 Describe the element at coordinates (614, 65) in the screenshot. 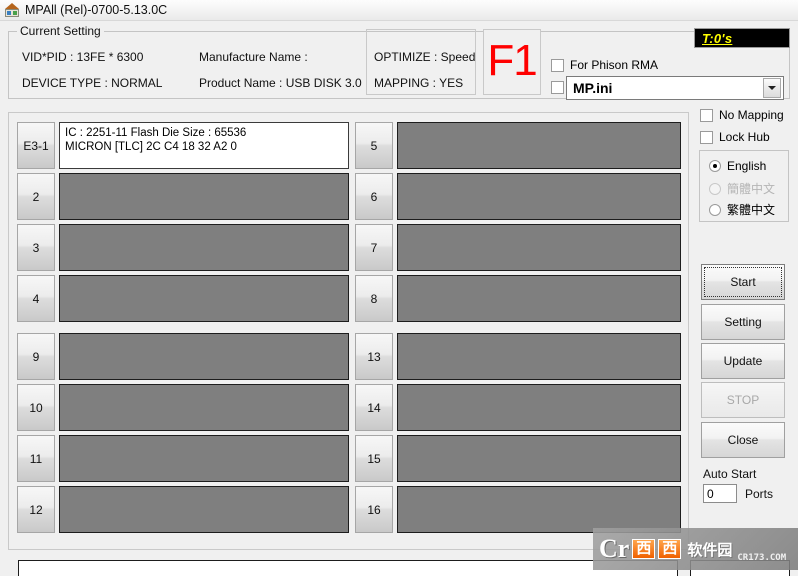

I see `phison-rma-label: For Phison RMA` at that location.